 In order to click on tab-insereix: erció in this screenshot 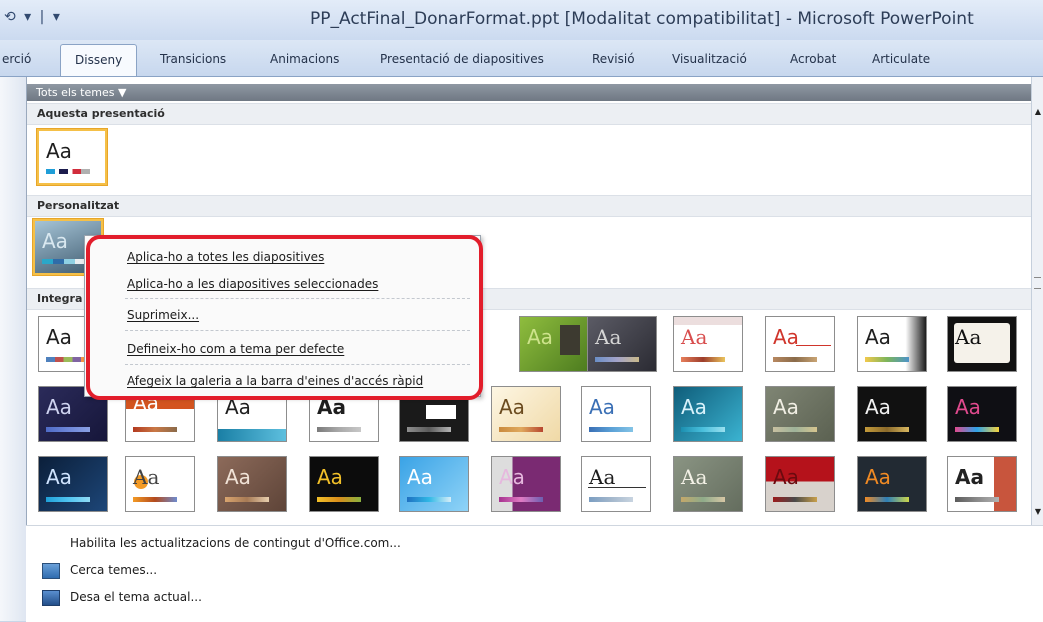, I will do `click(16, 59)`.